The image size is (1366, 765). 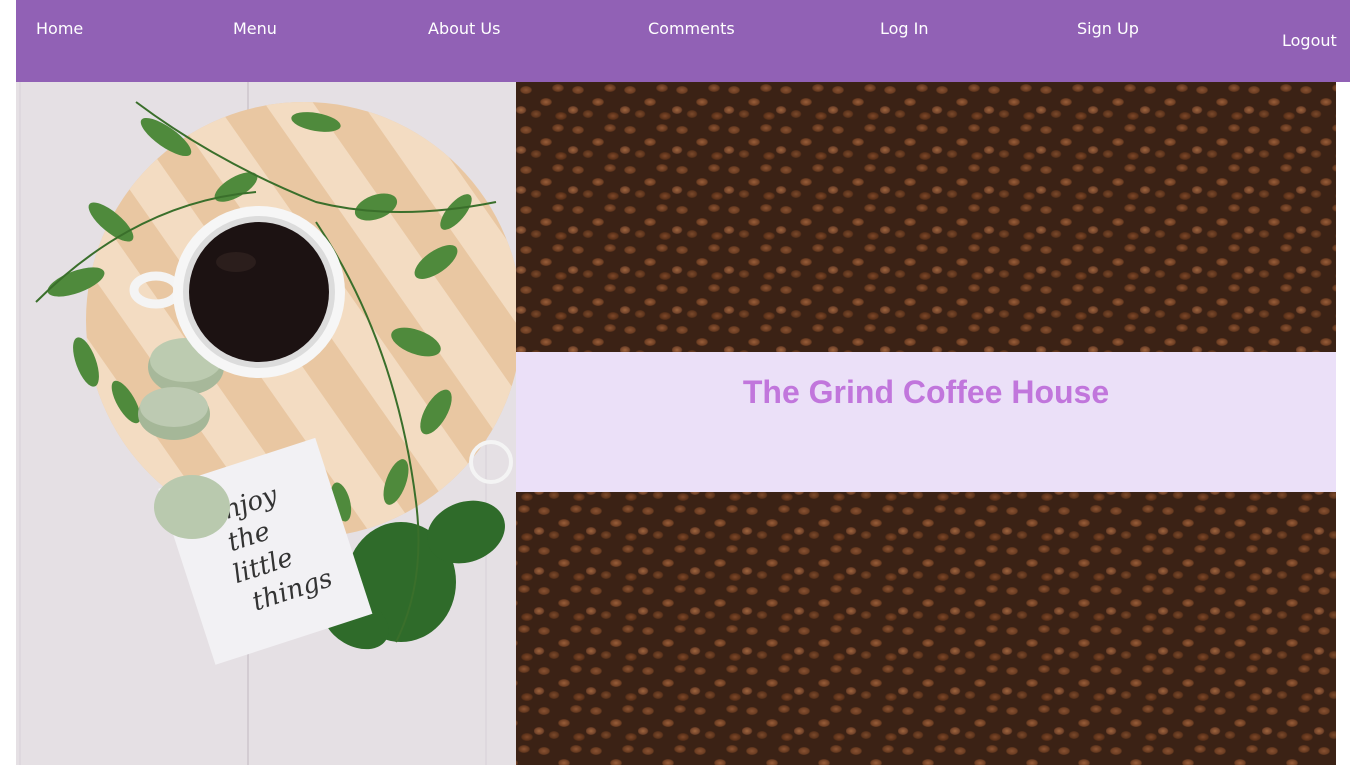 I want to click on nav-login-link: Log In, so click(x=904, y=29).